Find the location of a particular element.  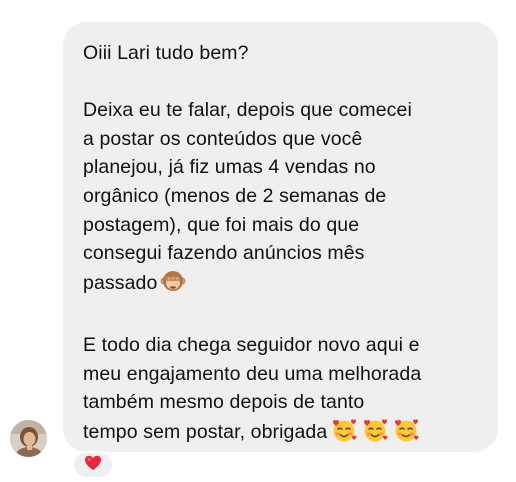

message-line-with-emoji: tempo sem postar, obrigada is located at coordinates (280, 434).